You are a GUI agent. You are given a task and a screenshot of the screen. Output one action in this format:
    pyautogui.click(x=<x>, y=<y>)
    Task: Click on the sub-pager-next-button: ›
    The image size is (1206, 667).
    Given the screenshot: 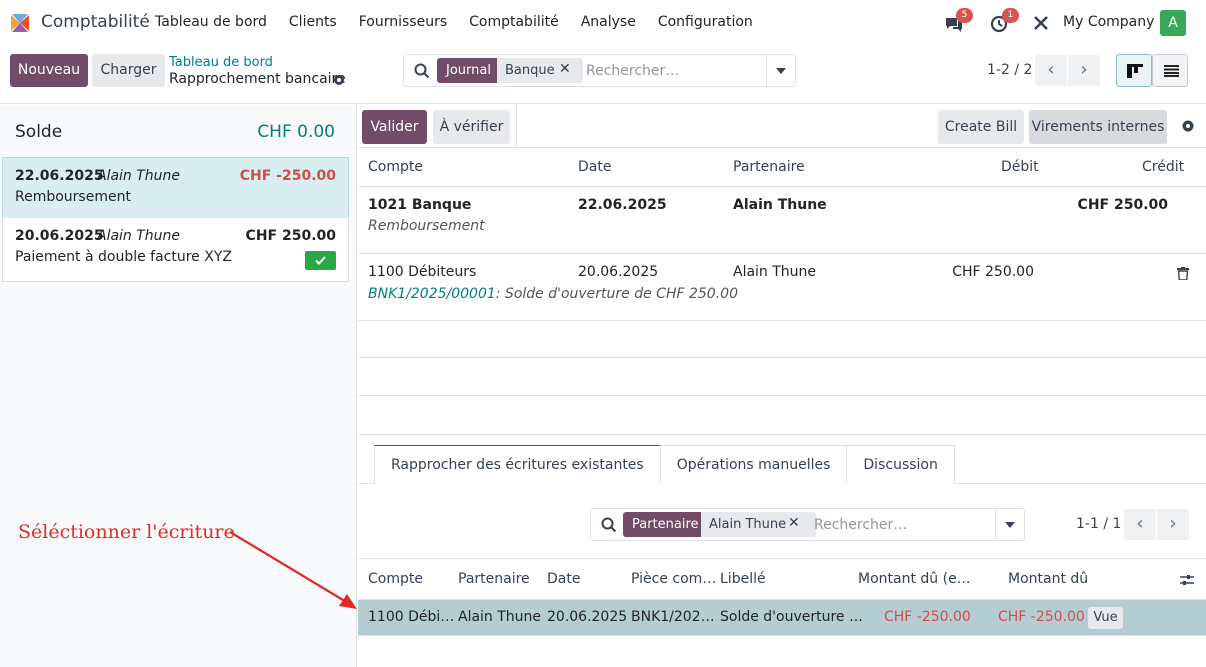 What is the action you would take?
    pyautogui.click(x=1173, y=524)
    